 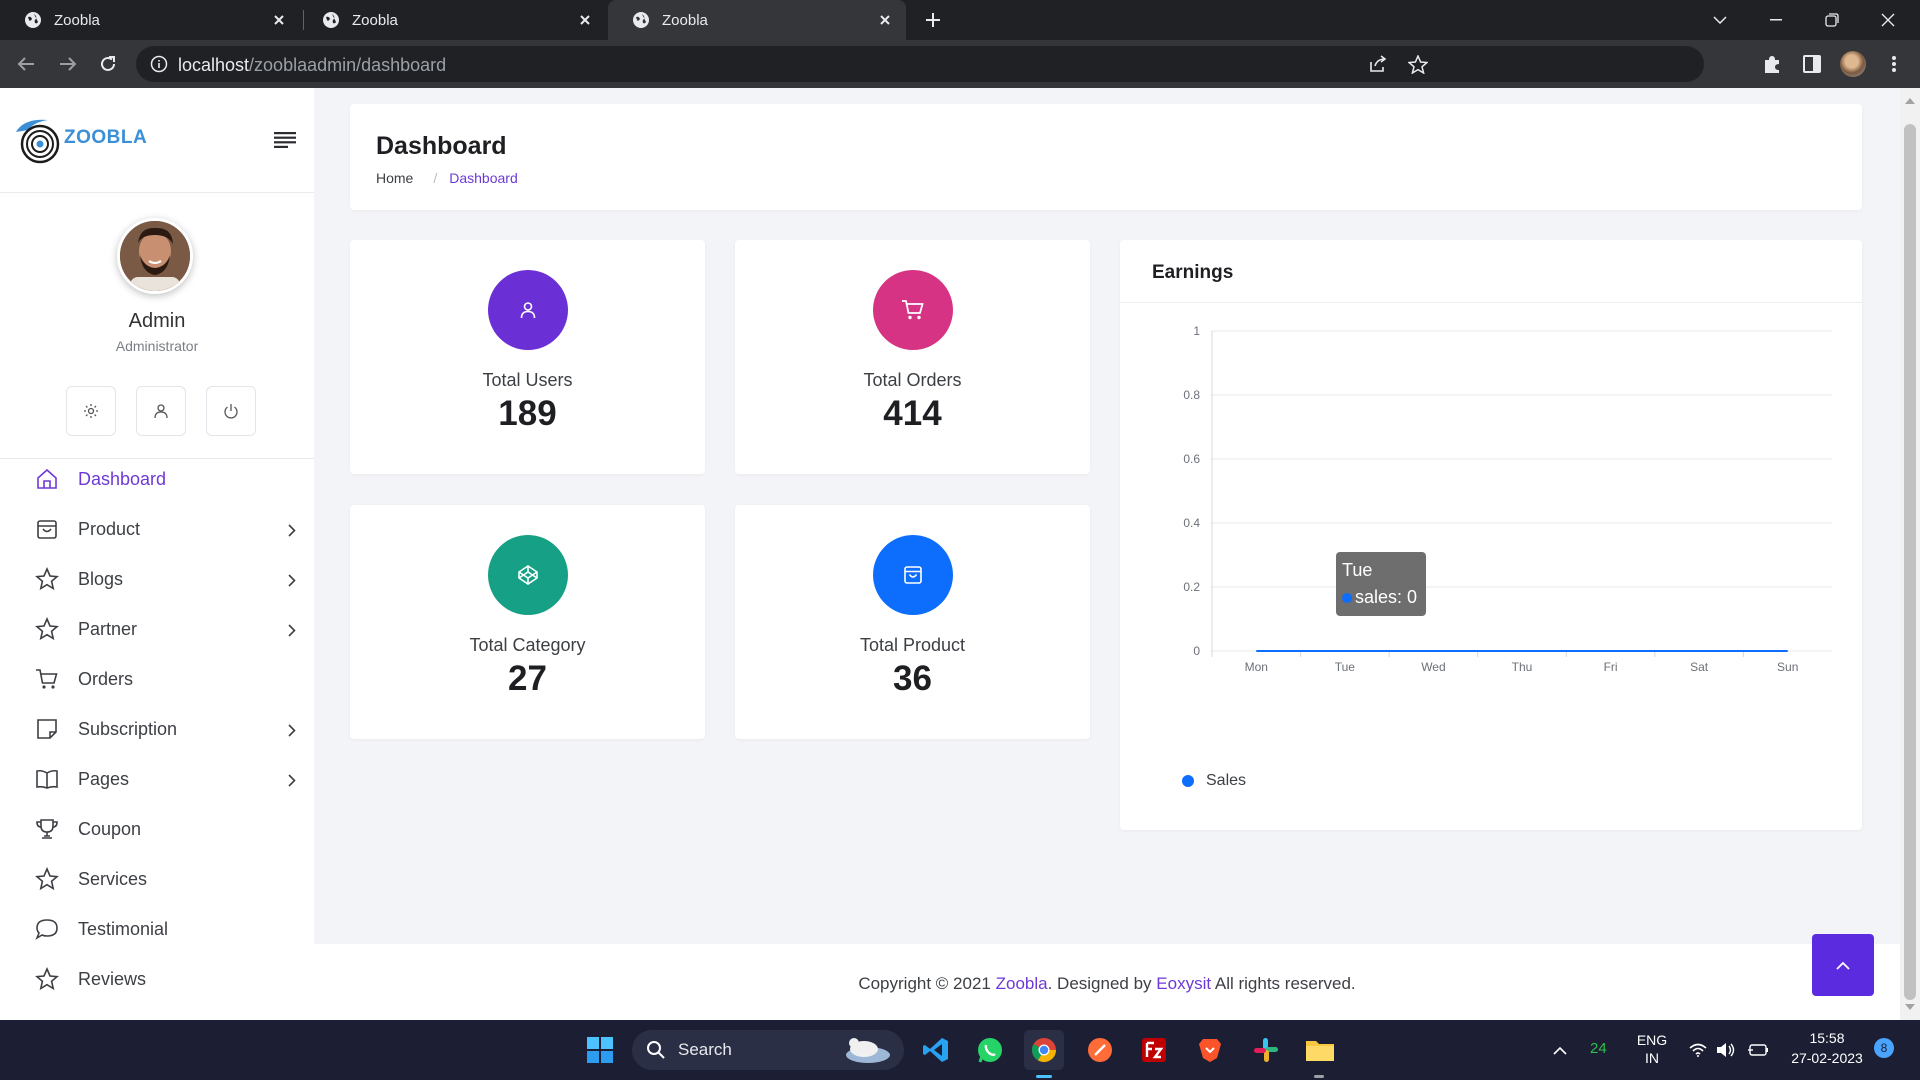 What do you see at coordinates (912, 678) in the screenshot?
I see `stat-value: 36` at bounding box center [912, 678].